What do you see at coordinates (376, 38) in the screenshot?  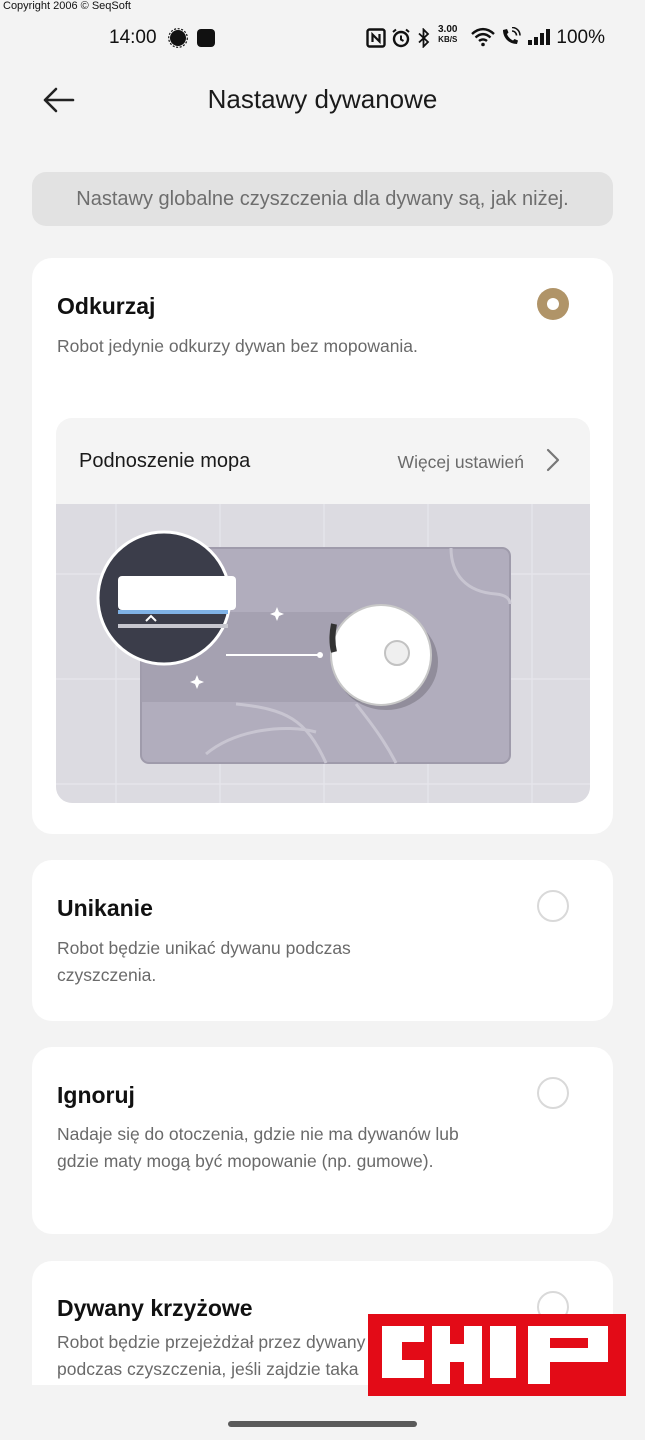 I see `nfc-icon` at bounding box center [376, 38].